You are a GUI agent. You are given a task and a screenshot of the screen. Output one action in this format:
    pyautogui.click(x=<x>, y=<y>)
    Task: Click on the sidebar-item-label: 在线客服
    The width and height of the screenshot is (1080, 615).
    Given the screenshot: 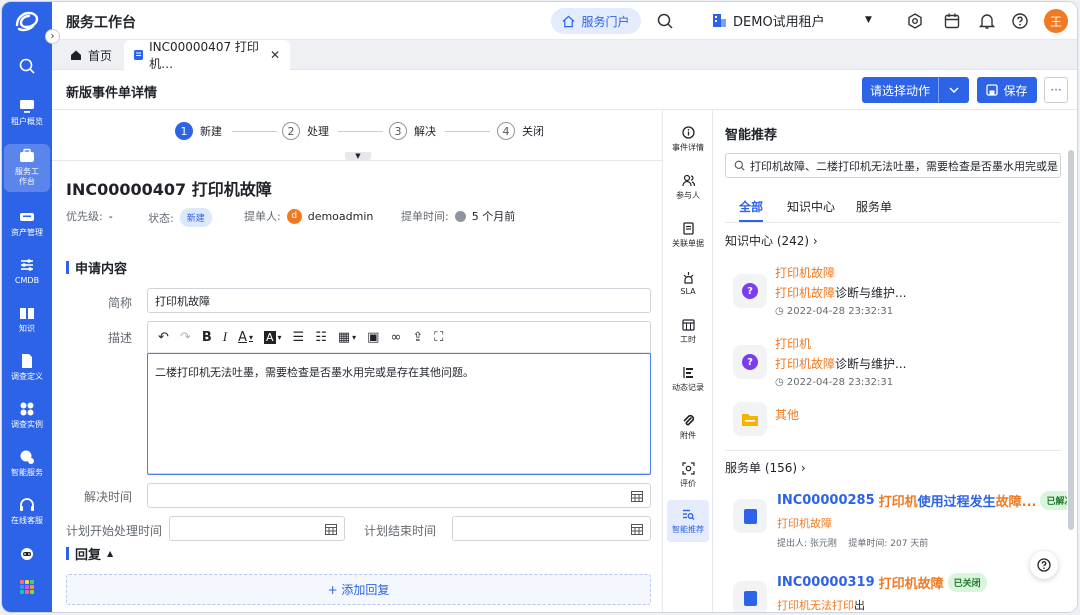 What is the action you would take?
    pyautogui.click(x=27, y=521)
    